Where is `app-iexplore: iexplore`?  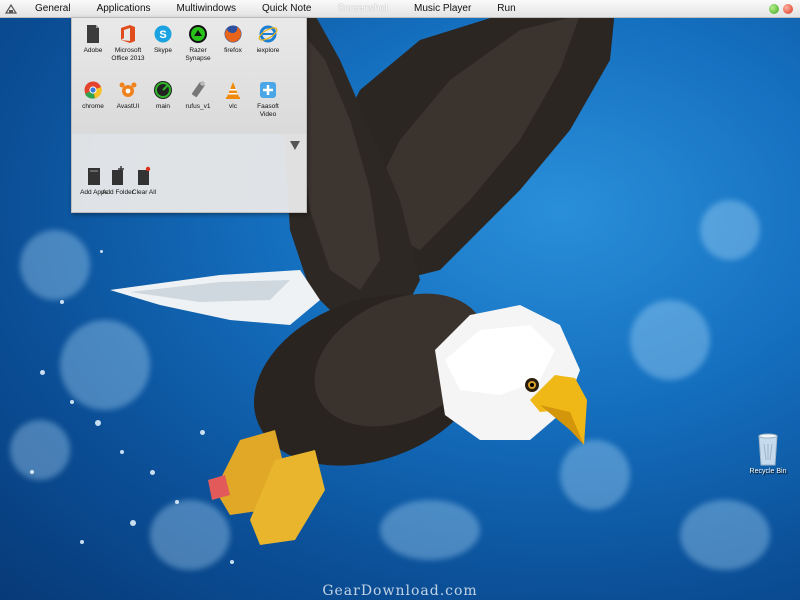
app-iexplore: iexplore is located at coordinates (268, 39).